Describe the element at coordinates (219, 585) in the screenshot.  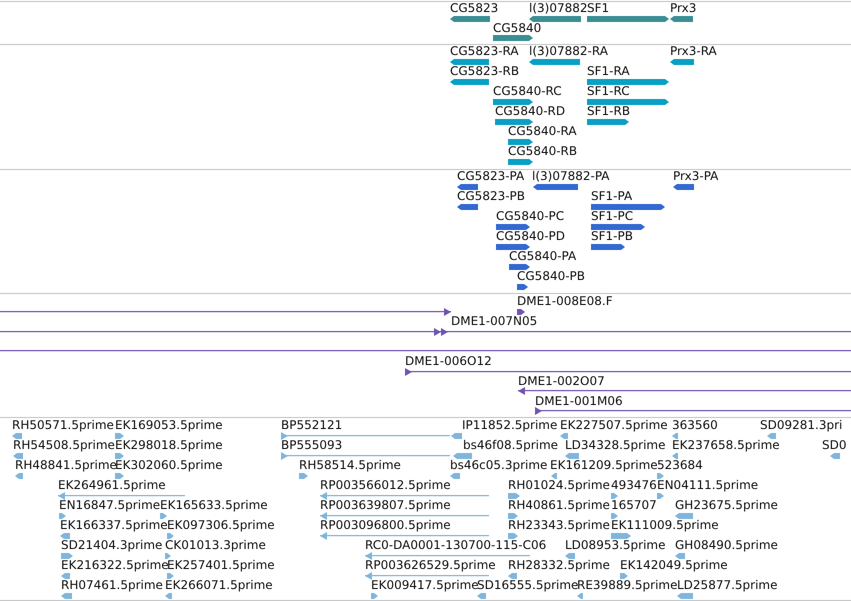
I see `feature-label: EK266071.5prime` at that location.